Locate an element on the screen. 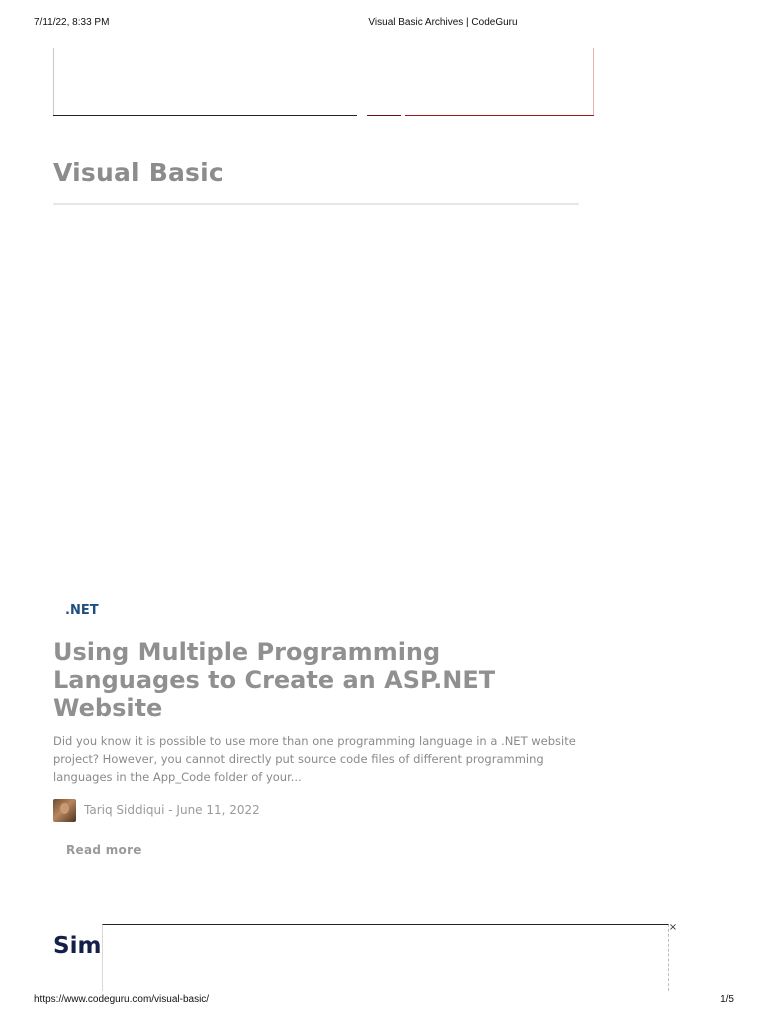  article-category-tag: .NET is located at coordinates (82, 610).